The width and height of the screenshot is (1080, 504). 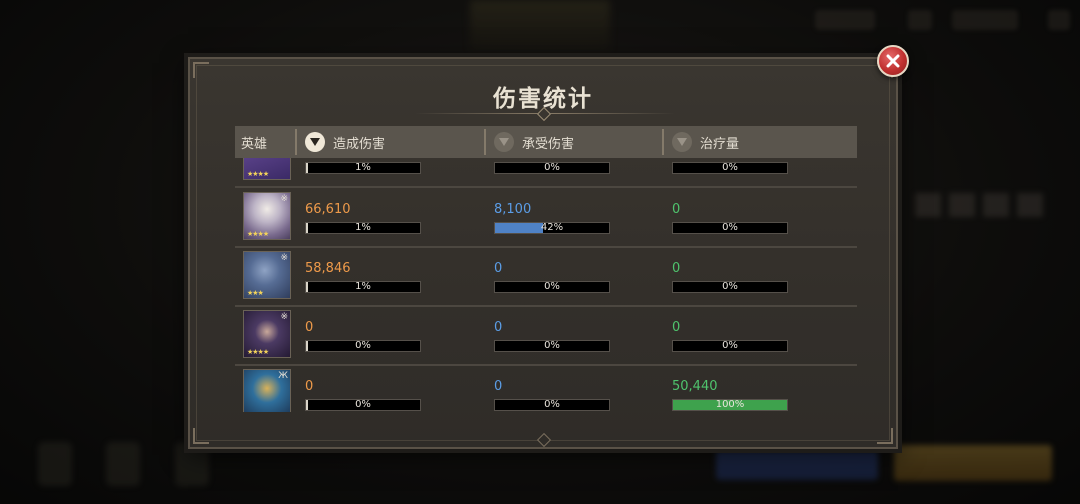 What do you see at coordinates (255, 293) in the screenshot?
I see `star-rating: ★★★` at bounding box center [255, 293].